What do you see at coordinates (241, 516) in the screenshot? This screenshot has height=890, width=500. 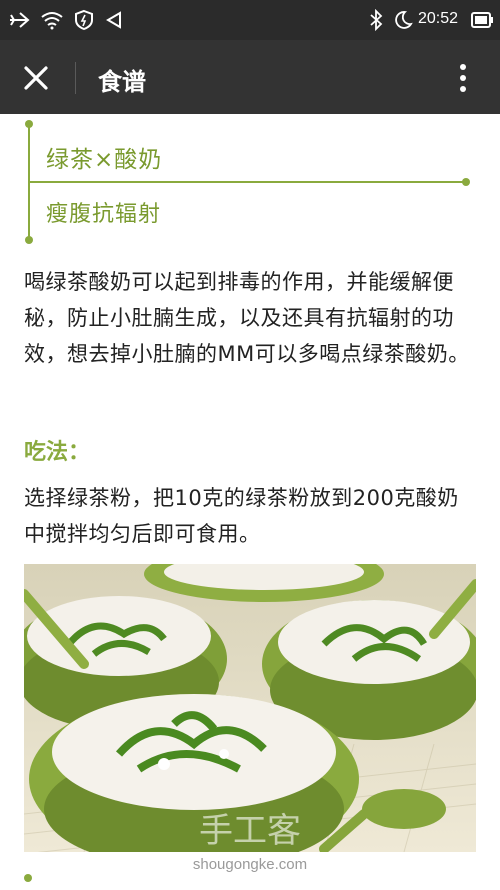 I see `method-paragraph: 选择绿茶粉，把10克的绿茶粉放到200克酸奶中搅拌均匀后即可食用。` at bounding box center [241, 516].